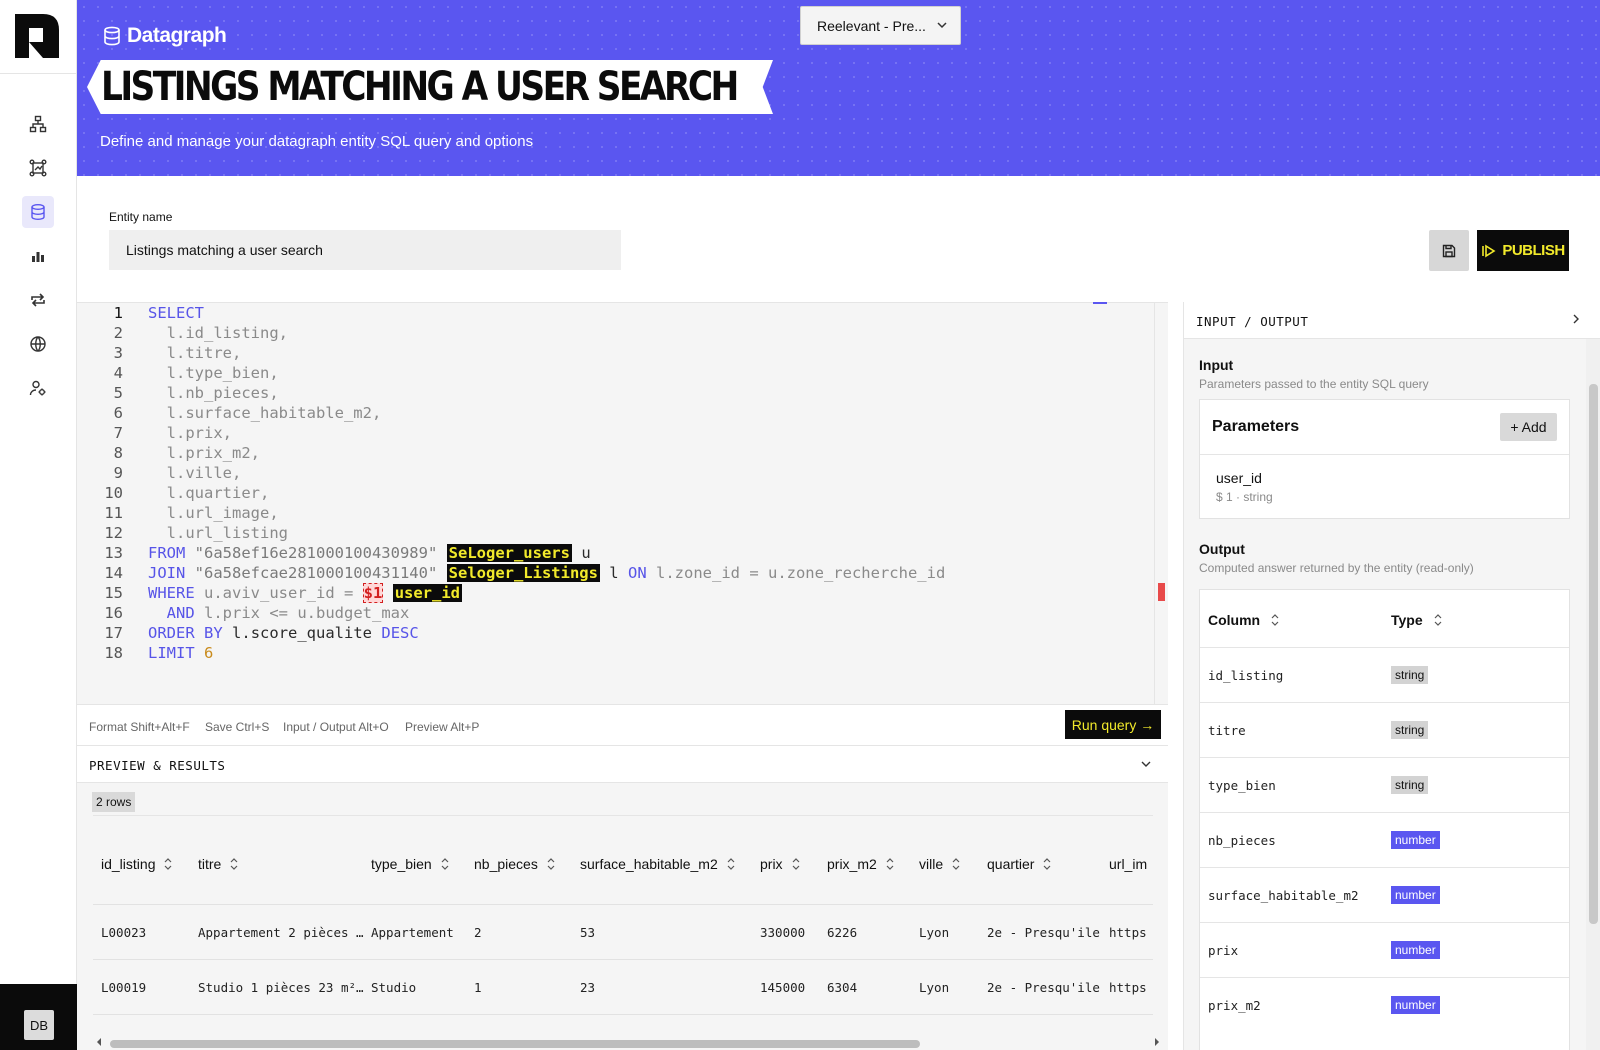 The height and width of the screenshot is (1050, 1600). Describe the element at coordinates (118, 433) in the screenshot. I see `line-number: 7` at that location.